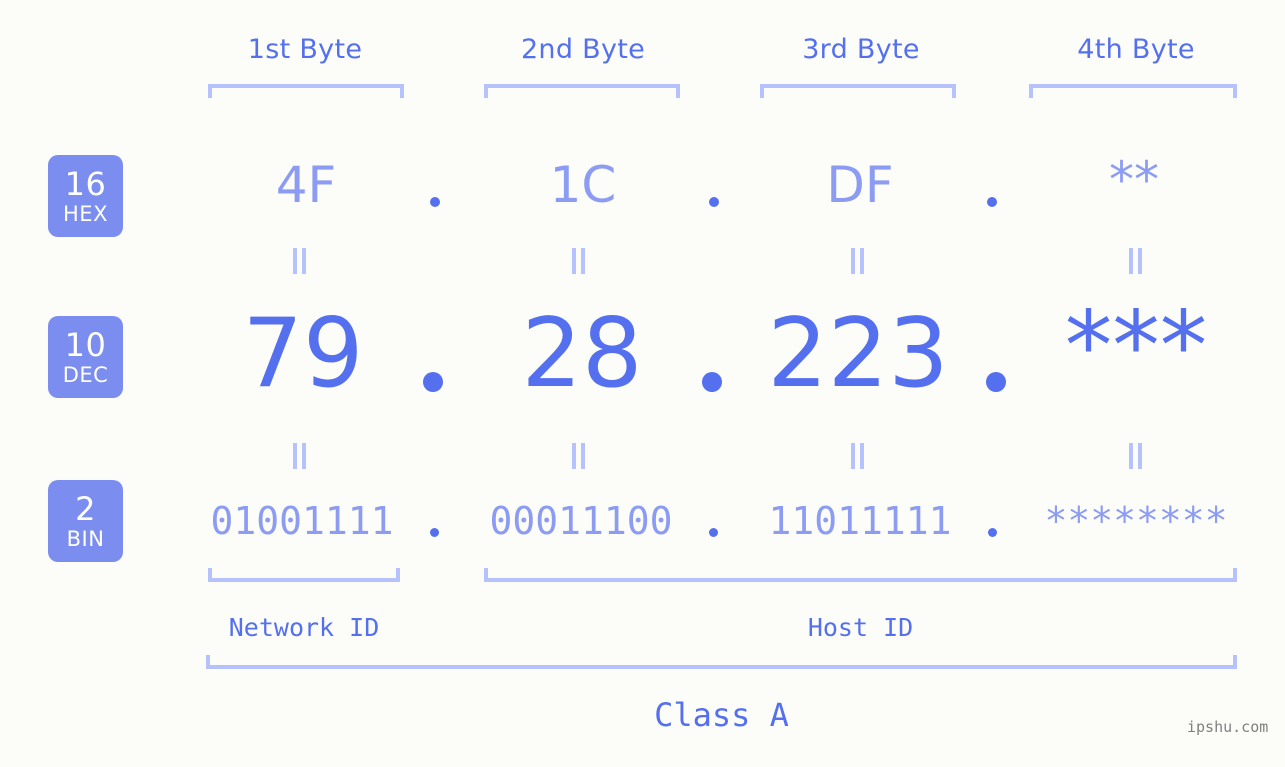 The image size is (1285, 767). I want to click on byte-header-2: 2nd Byte, so click(583, 49).